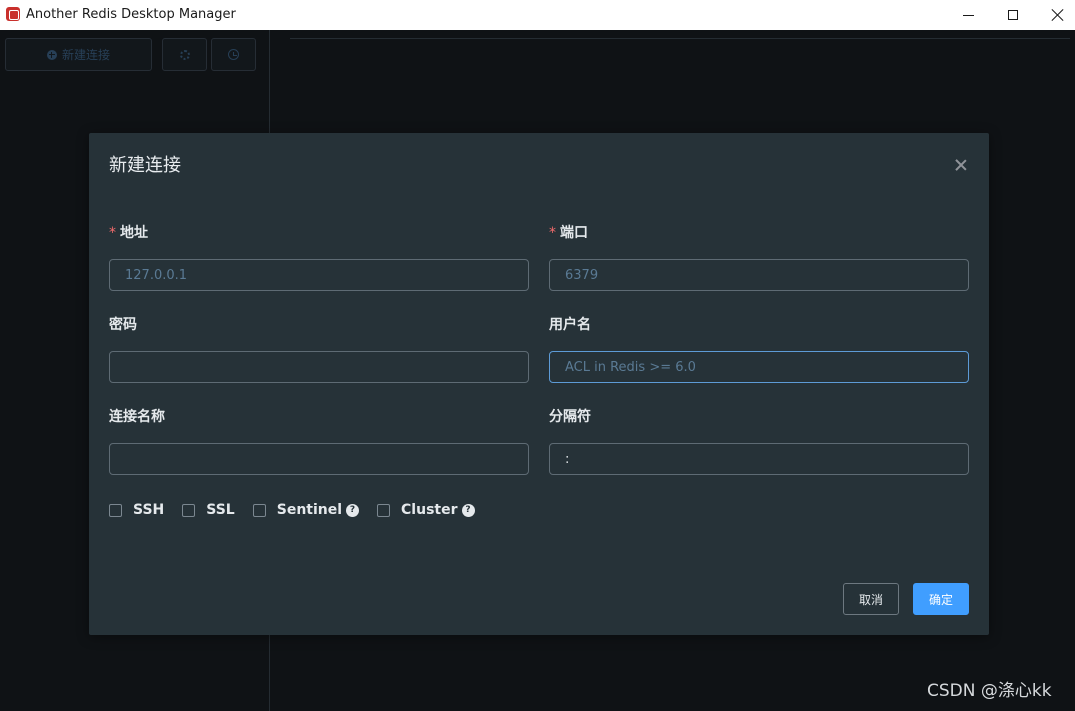  Describe the element at coordinates (759, 367) in the screenshot. I see `username-input` at that location.